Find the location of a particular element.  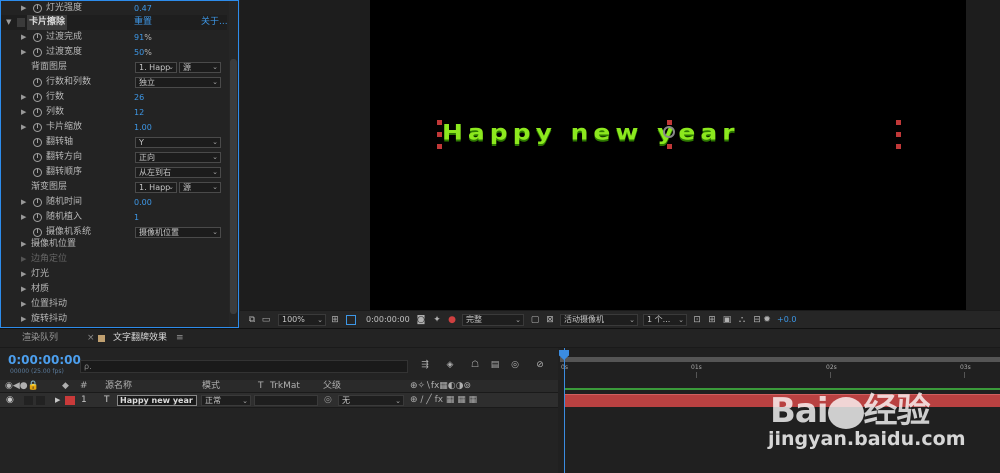

prop-value: 1 is located at coordinates (136, 217).